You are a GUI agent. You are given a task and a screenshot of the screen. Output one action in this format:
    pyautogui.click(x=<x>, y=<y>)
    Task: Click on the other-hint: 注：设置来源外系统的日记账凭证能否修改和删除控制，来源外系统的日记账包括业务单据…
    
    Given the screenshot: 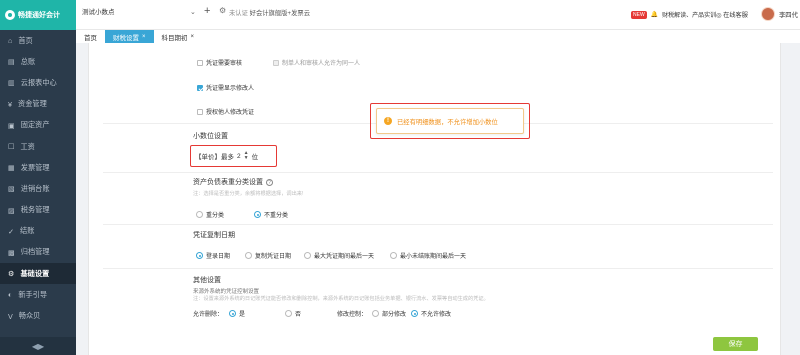 What is the action you would take?
    pyautogui.click(x=341, y=299)
    